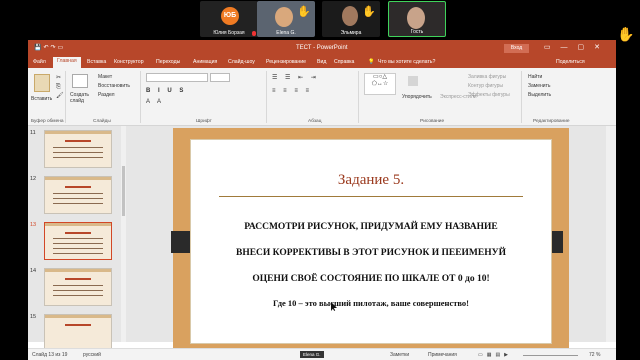  Describe the element at coordinates (371, 227) in the screenshot. I see `slide-text-line: РАССМОТРИ РИСУНОК, ПРИДУМАЙ ЕМУ НАЗВАНИЕ` at that location.